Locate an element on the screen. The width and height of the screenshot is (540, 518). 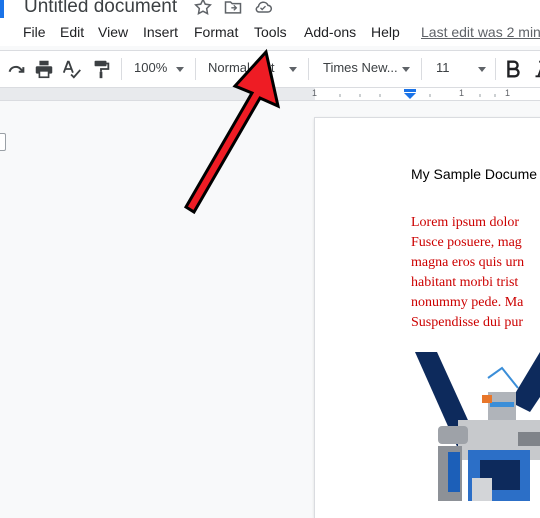
menu-file: File is located at coordinates (34, 32).